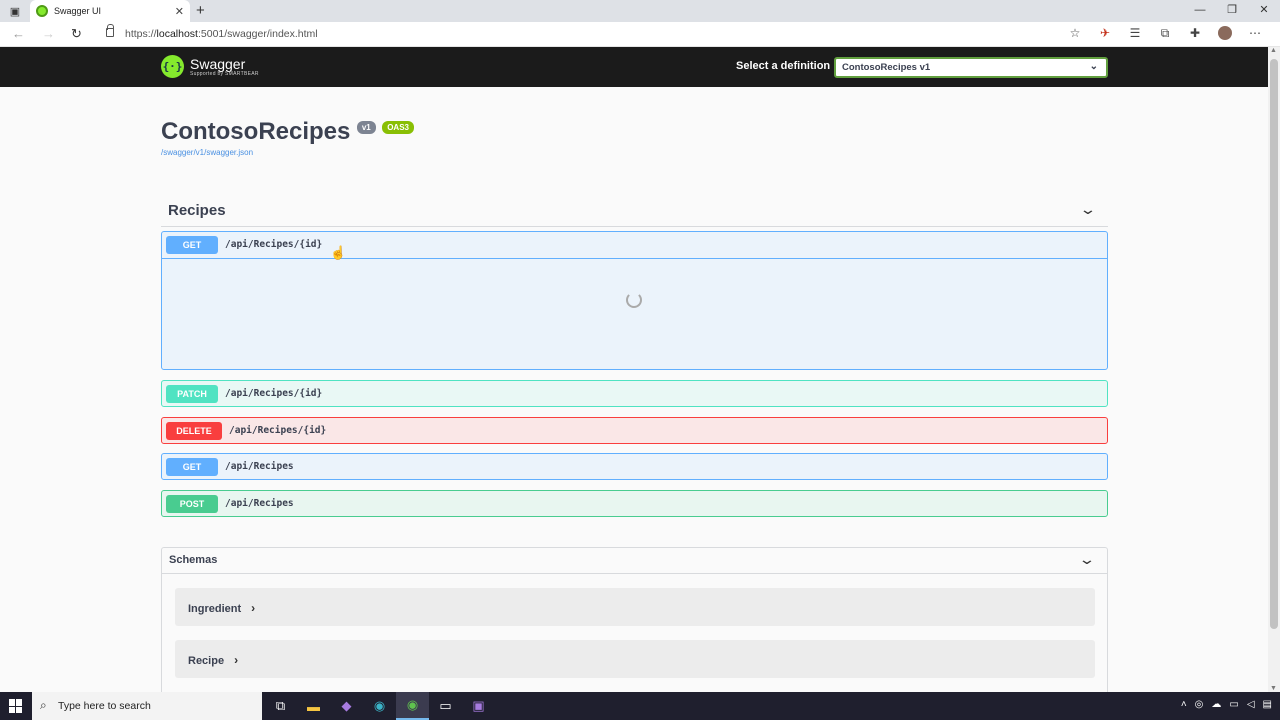  What do you see at coordinates (1135, 33) in the screenshot?
I see `favorites-icon: ☰` at bounding box center [1135, 33].